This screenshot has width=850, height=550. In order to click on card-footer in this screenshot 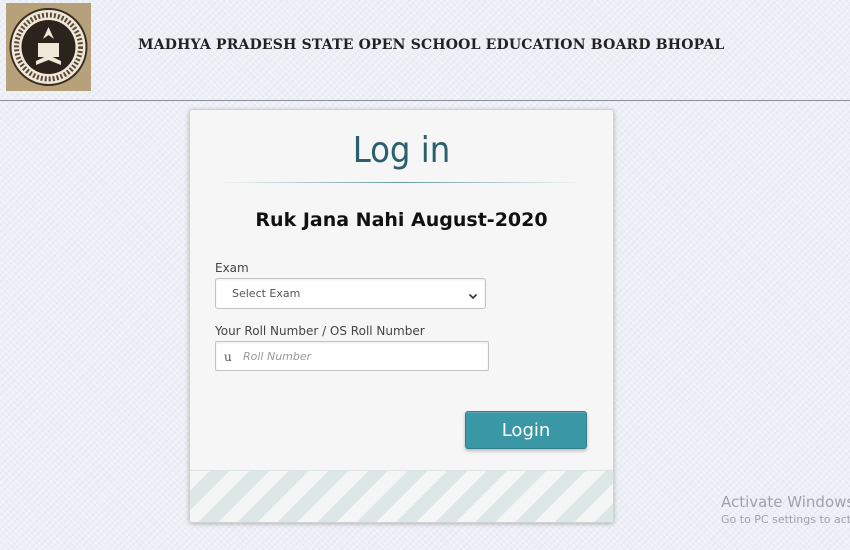, I will do `click(401, 496)`.